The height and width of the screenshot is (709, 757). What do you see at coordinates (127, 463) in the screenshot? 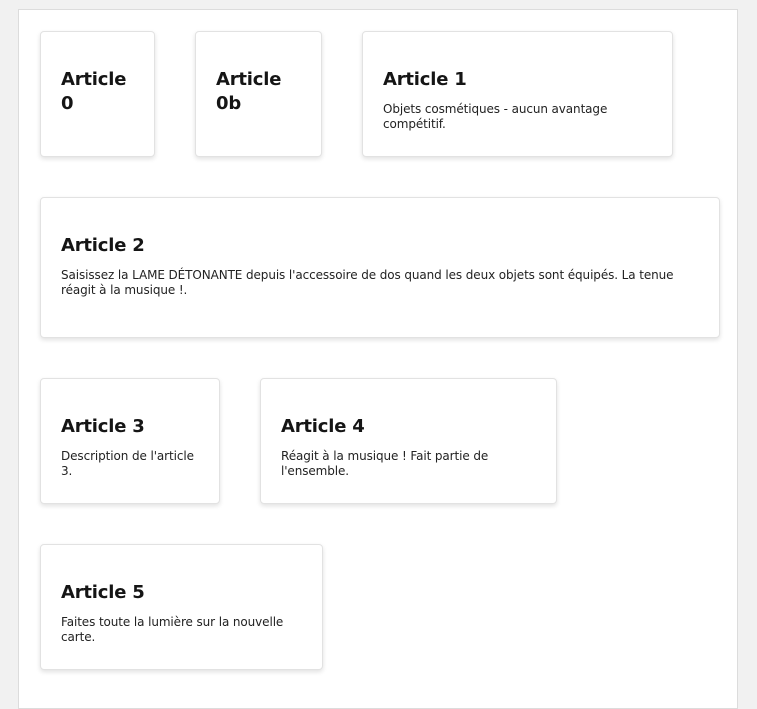
I see `article-description: Description de l'article 3.` at bounding box center [127, 463].